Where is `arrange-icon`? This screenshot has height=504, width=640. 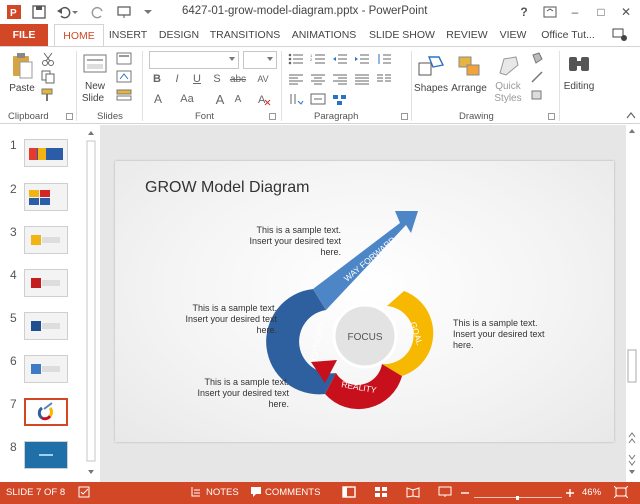
arrange-icon is located at coordinates (469, 66).